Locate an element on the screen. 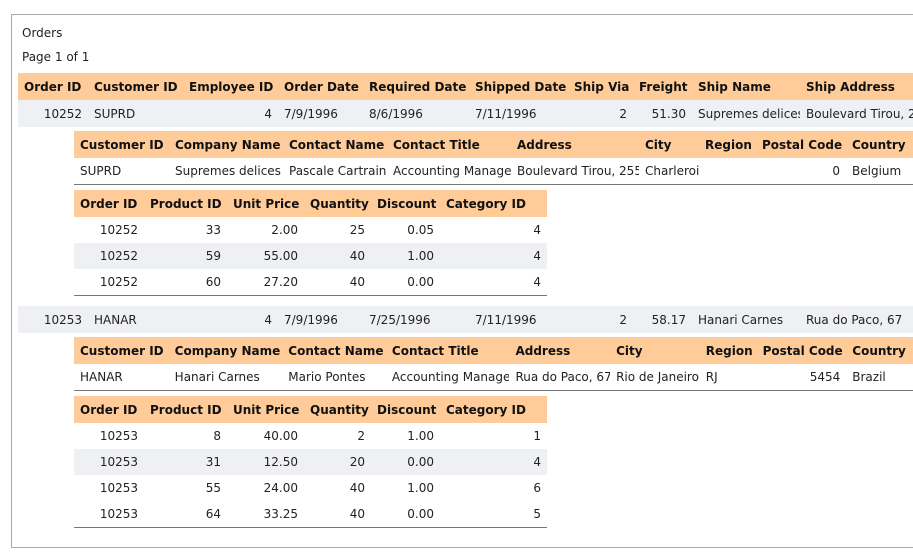  city: Charleroi is located at coordinates (672, 171).